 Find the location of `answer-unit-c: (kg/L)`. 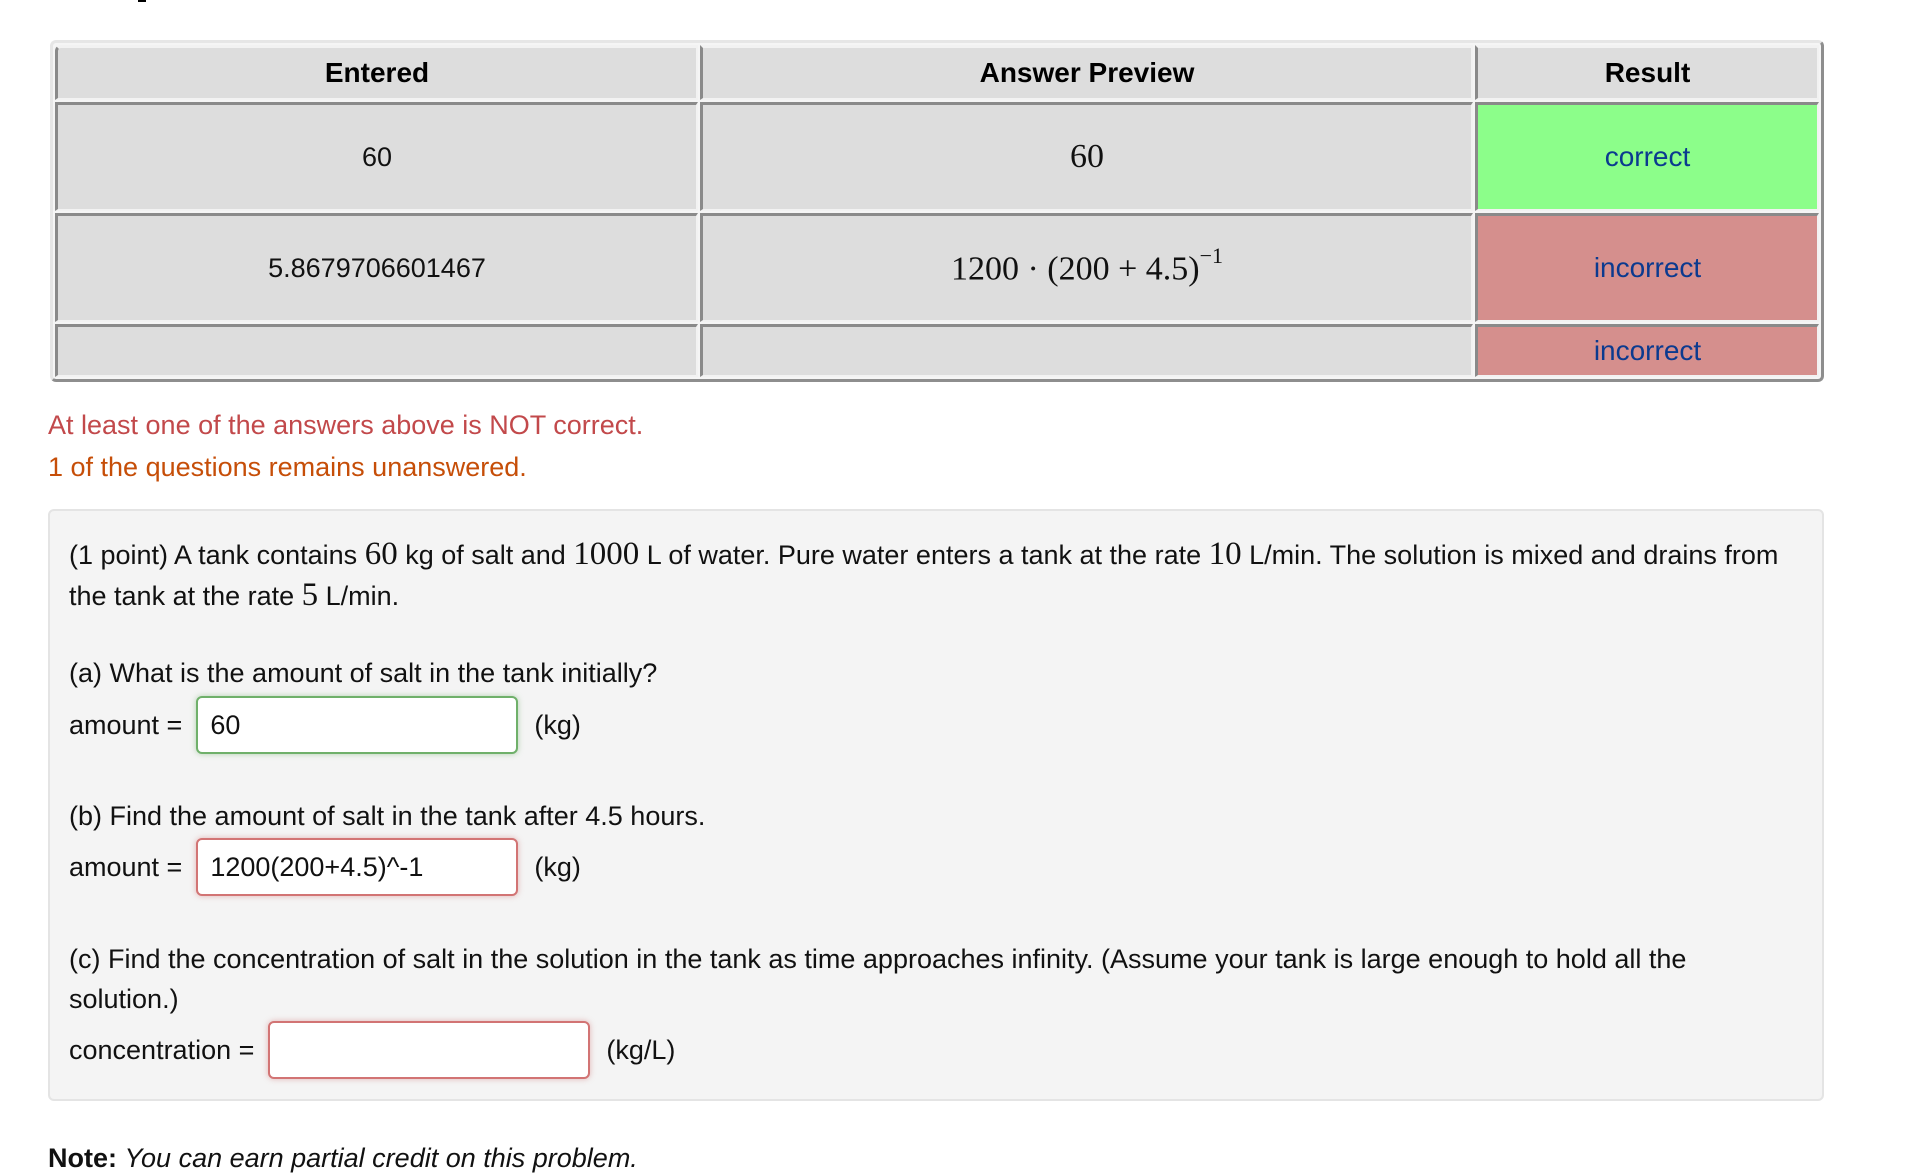

answer-unit-c: (kg/L) is located at coordinates (641, 1049).